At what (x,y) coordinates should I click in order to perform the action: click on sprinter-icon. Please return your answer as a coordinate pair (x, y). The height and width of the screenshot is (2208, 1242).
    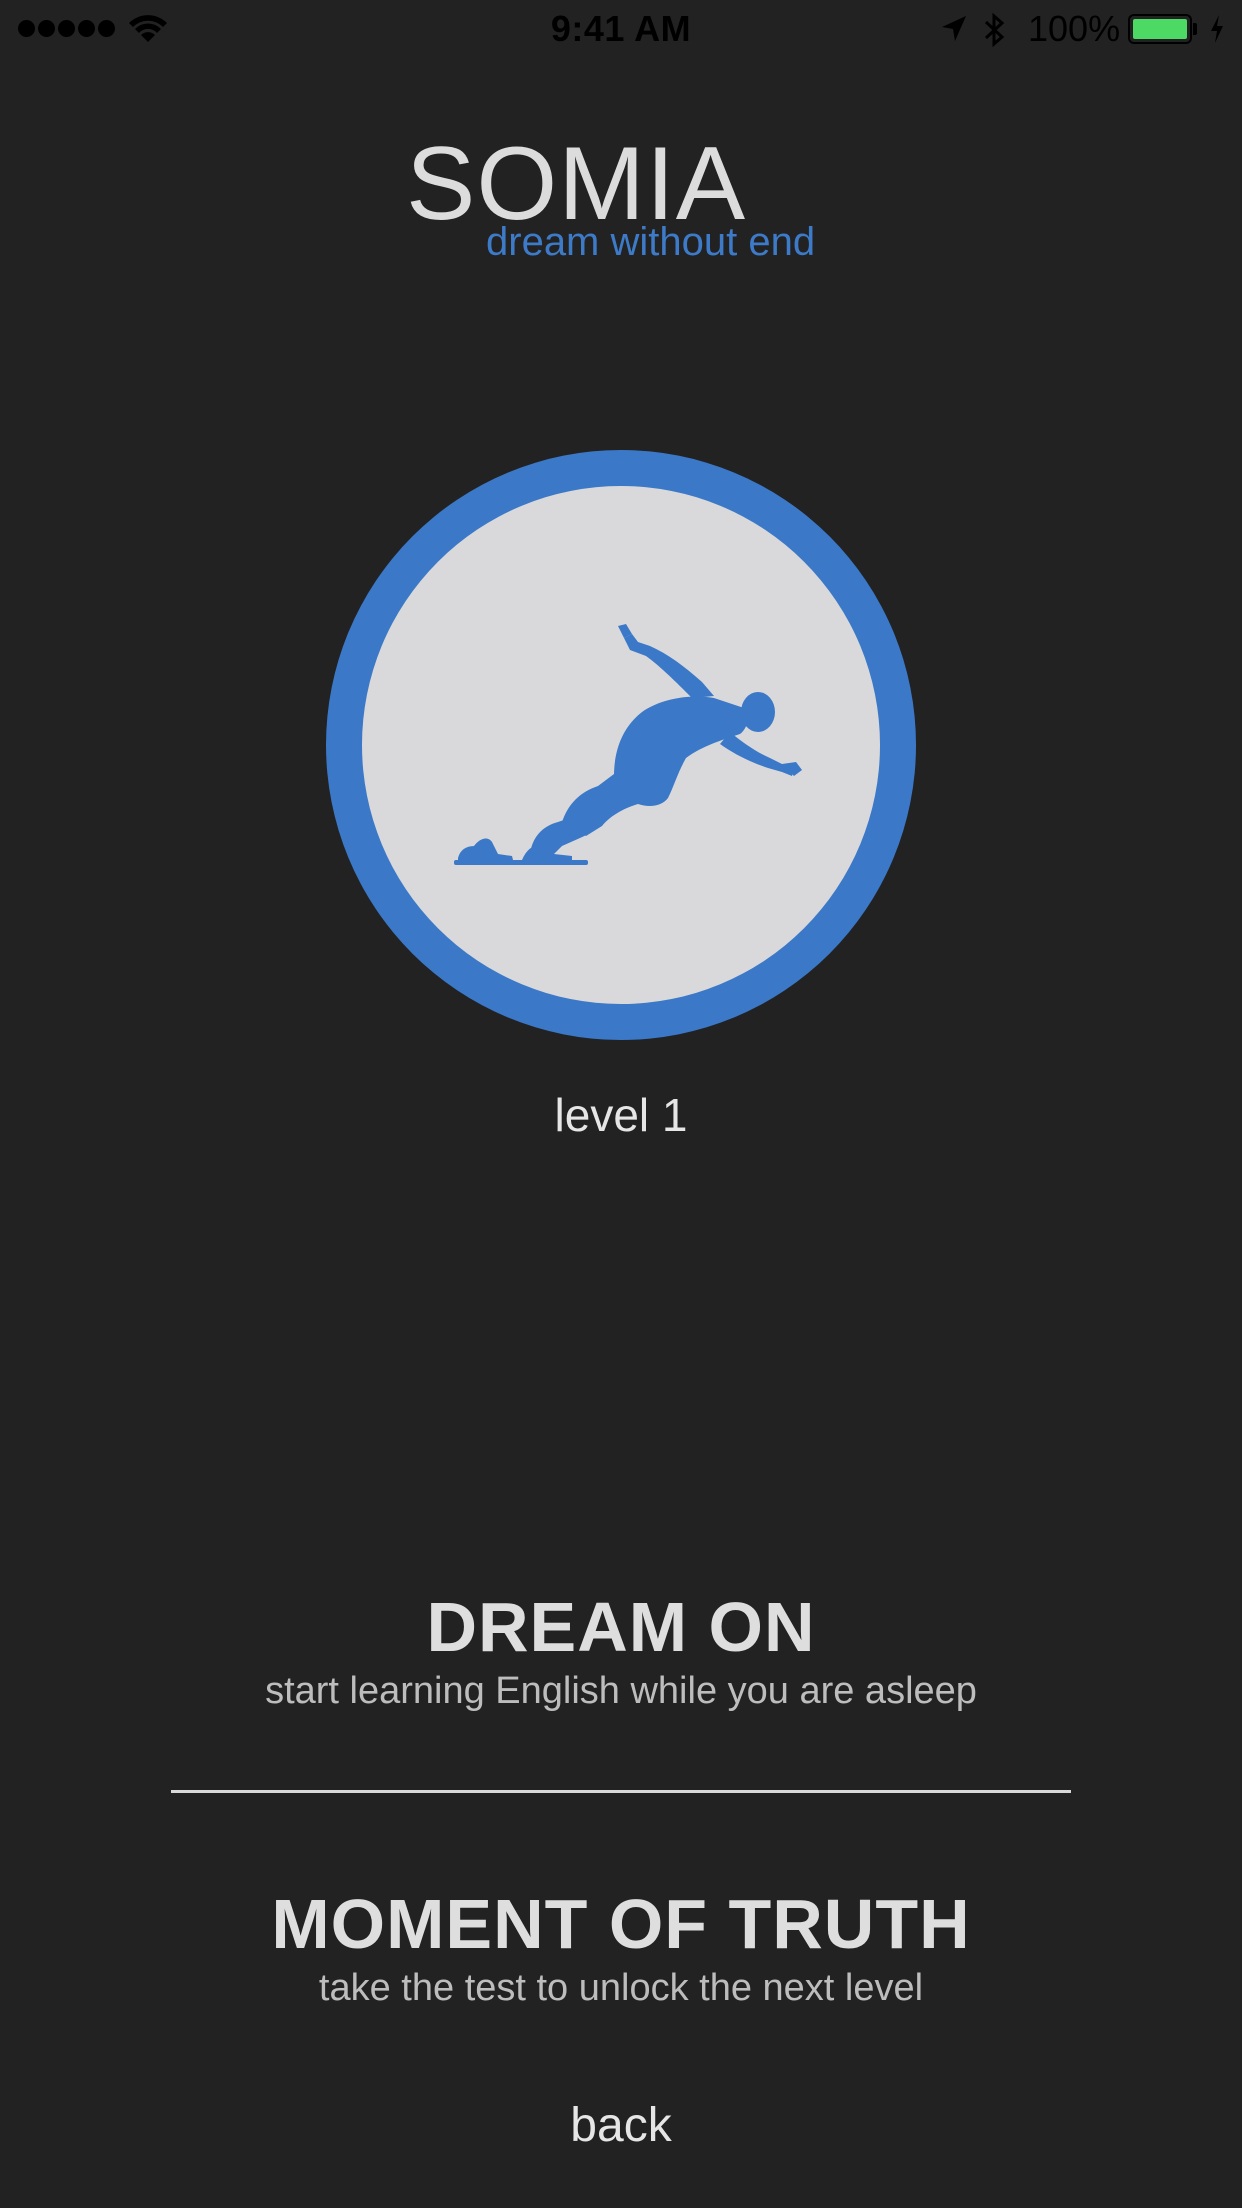
    Looking at the image, I should click on (628, 744).